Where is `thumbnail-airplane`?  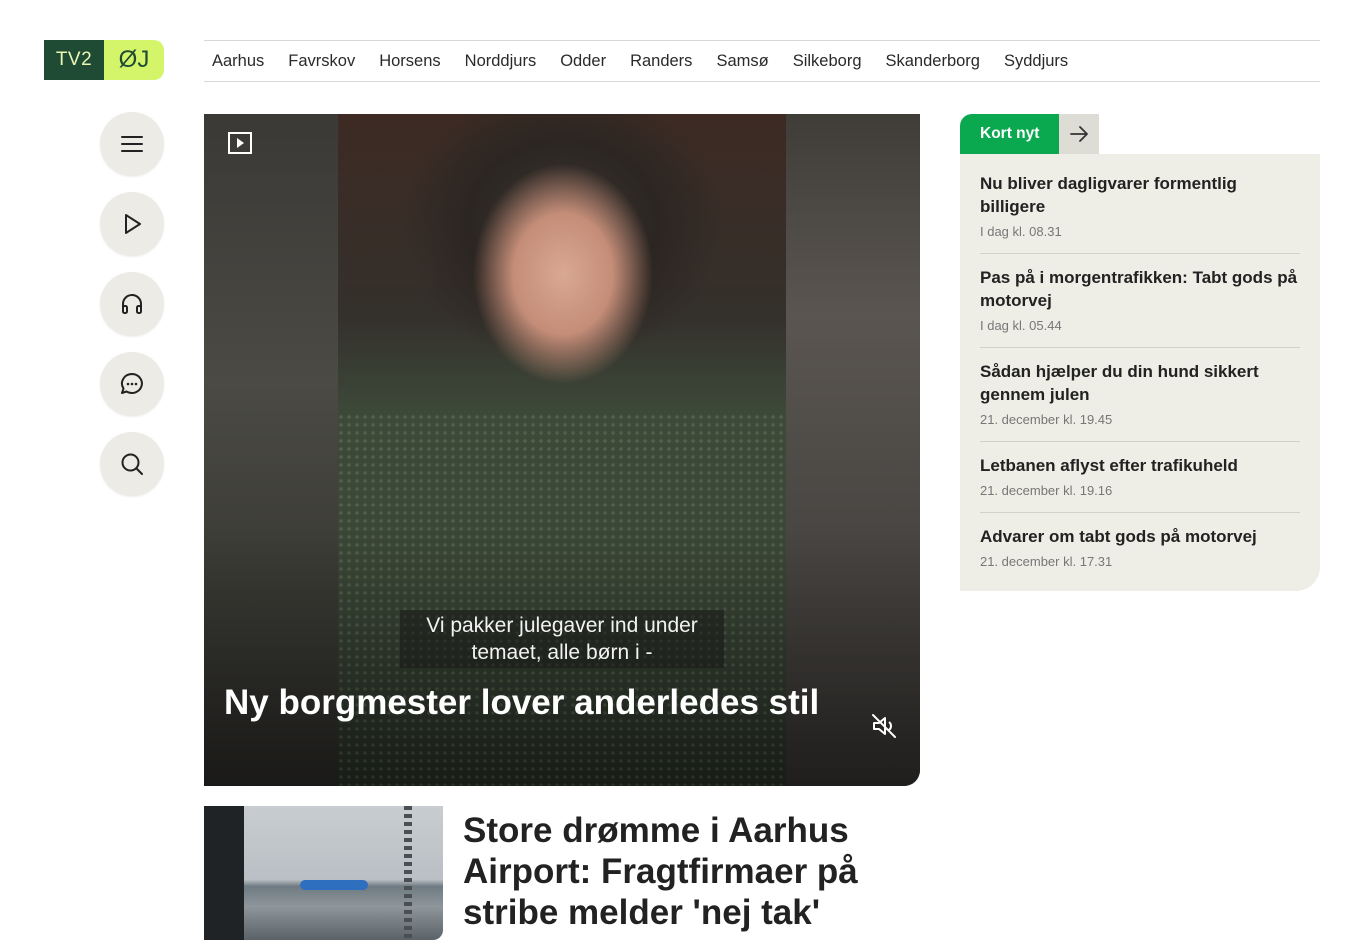
thumbnail-airplane is located at coordinates (334, 885).